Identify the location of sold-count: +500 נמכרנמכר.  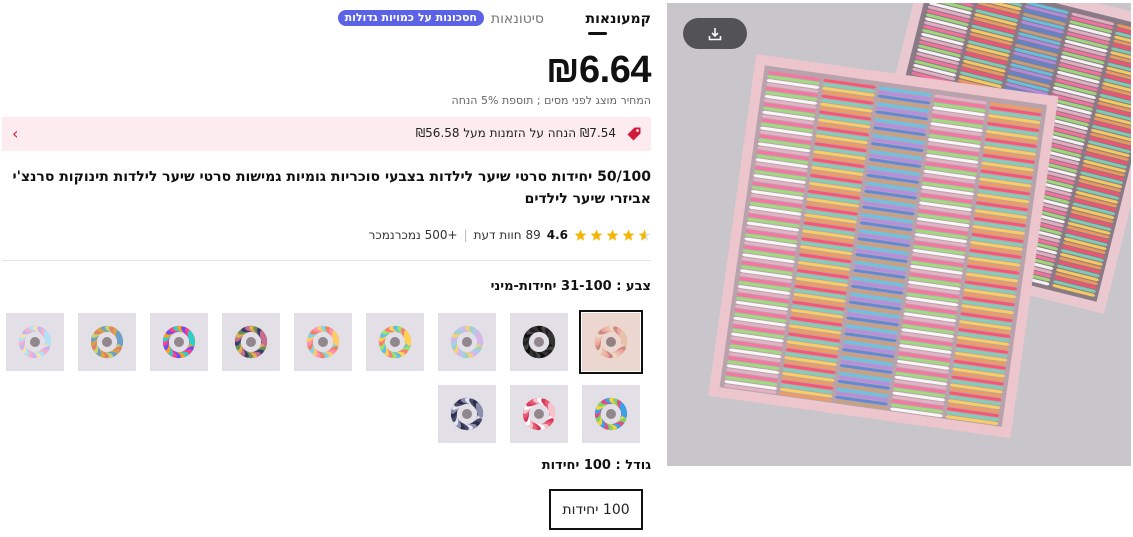
(413, 235).